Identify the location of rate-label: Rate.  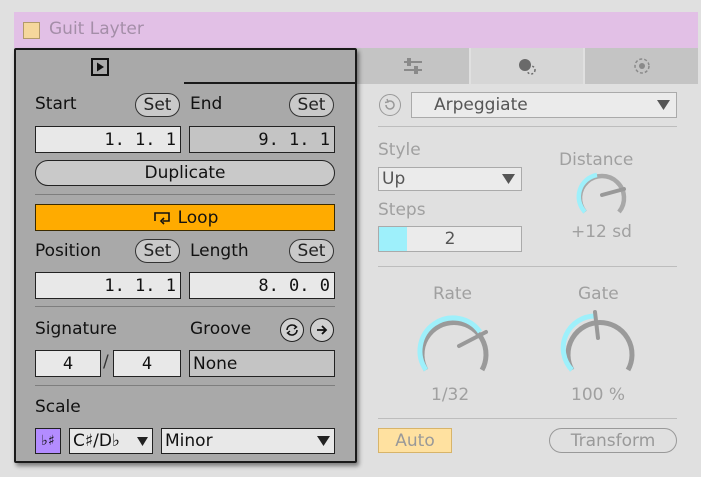
(452, 294).